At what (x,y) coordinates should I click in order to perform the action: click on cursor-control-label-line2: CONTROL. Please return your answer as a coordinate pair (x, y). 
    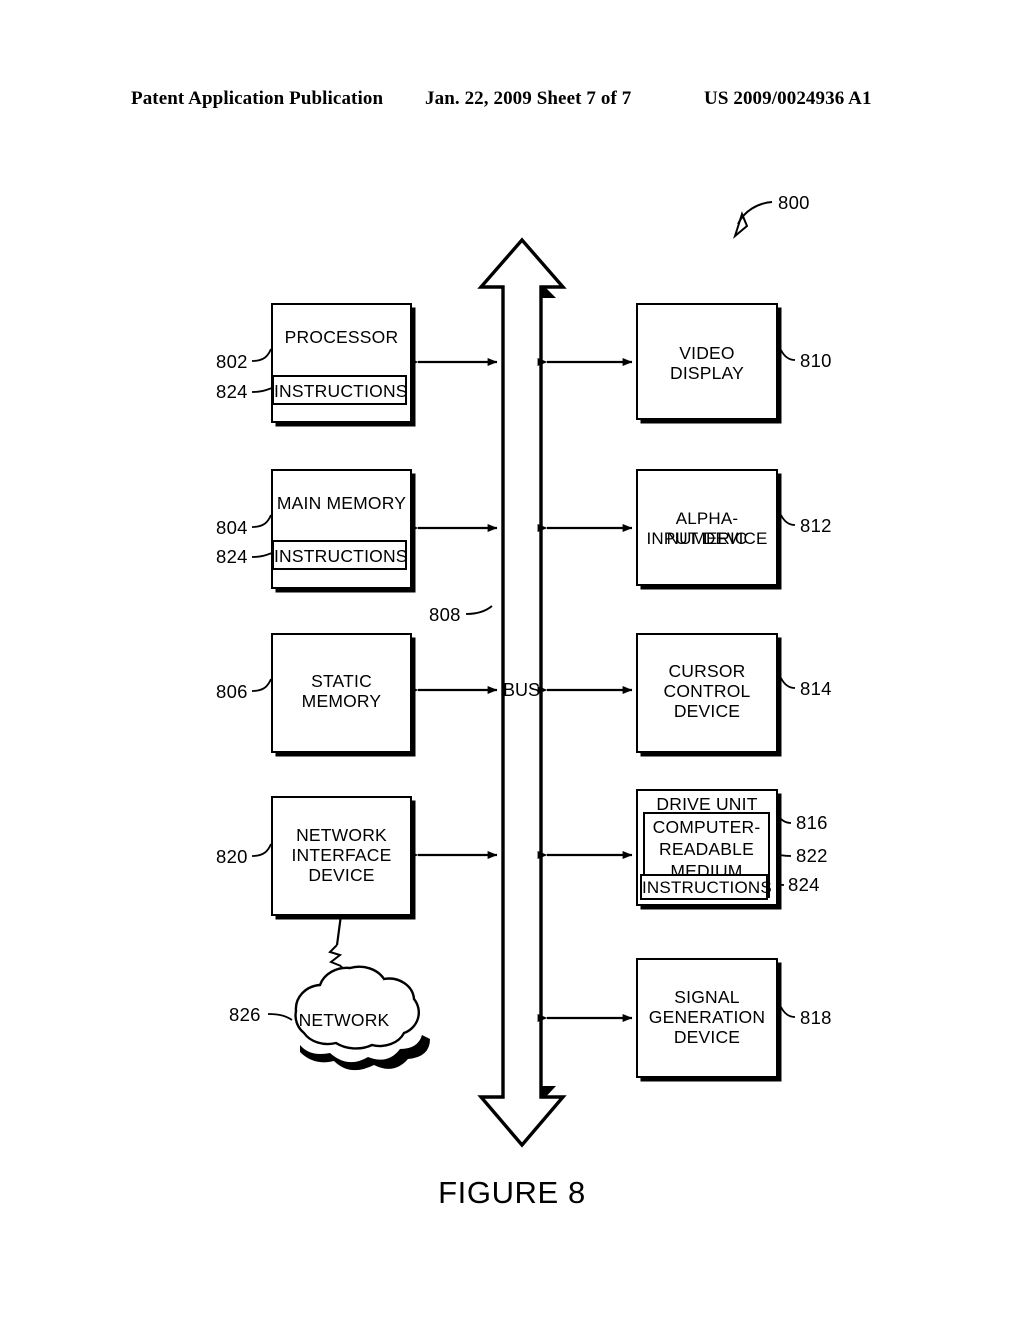
    Looking at the image, I should click on (707, 691).